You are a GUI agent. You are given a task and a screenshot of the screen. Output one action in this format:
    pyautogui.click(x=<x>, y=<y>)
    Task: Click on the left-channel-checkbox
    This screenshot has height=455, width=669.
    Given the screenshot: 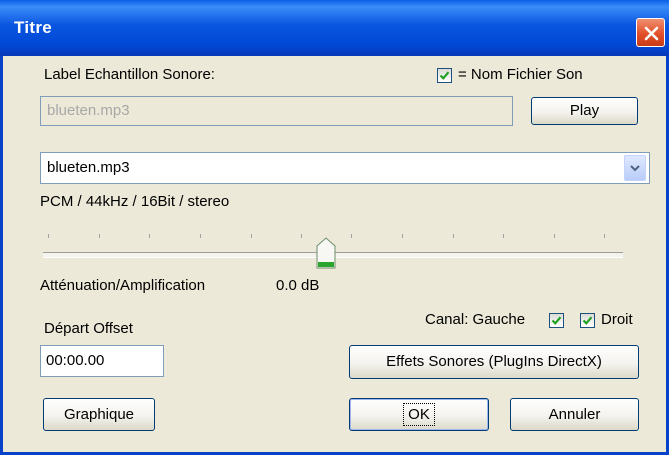 What is the action you would take?
    pyautogui.click(x=556, y=320)
    